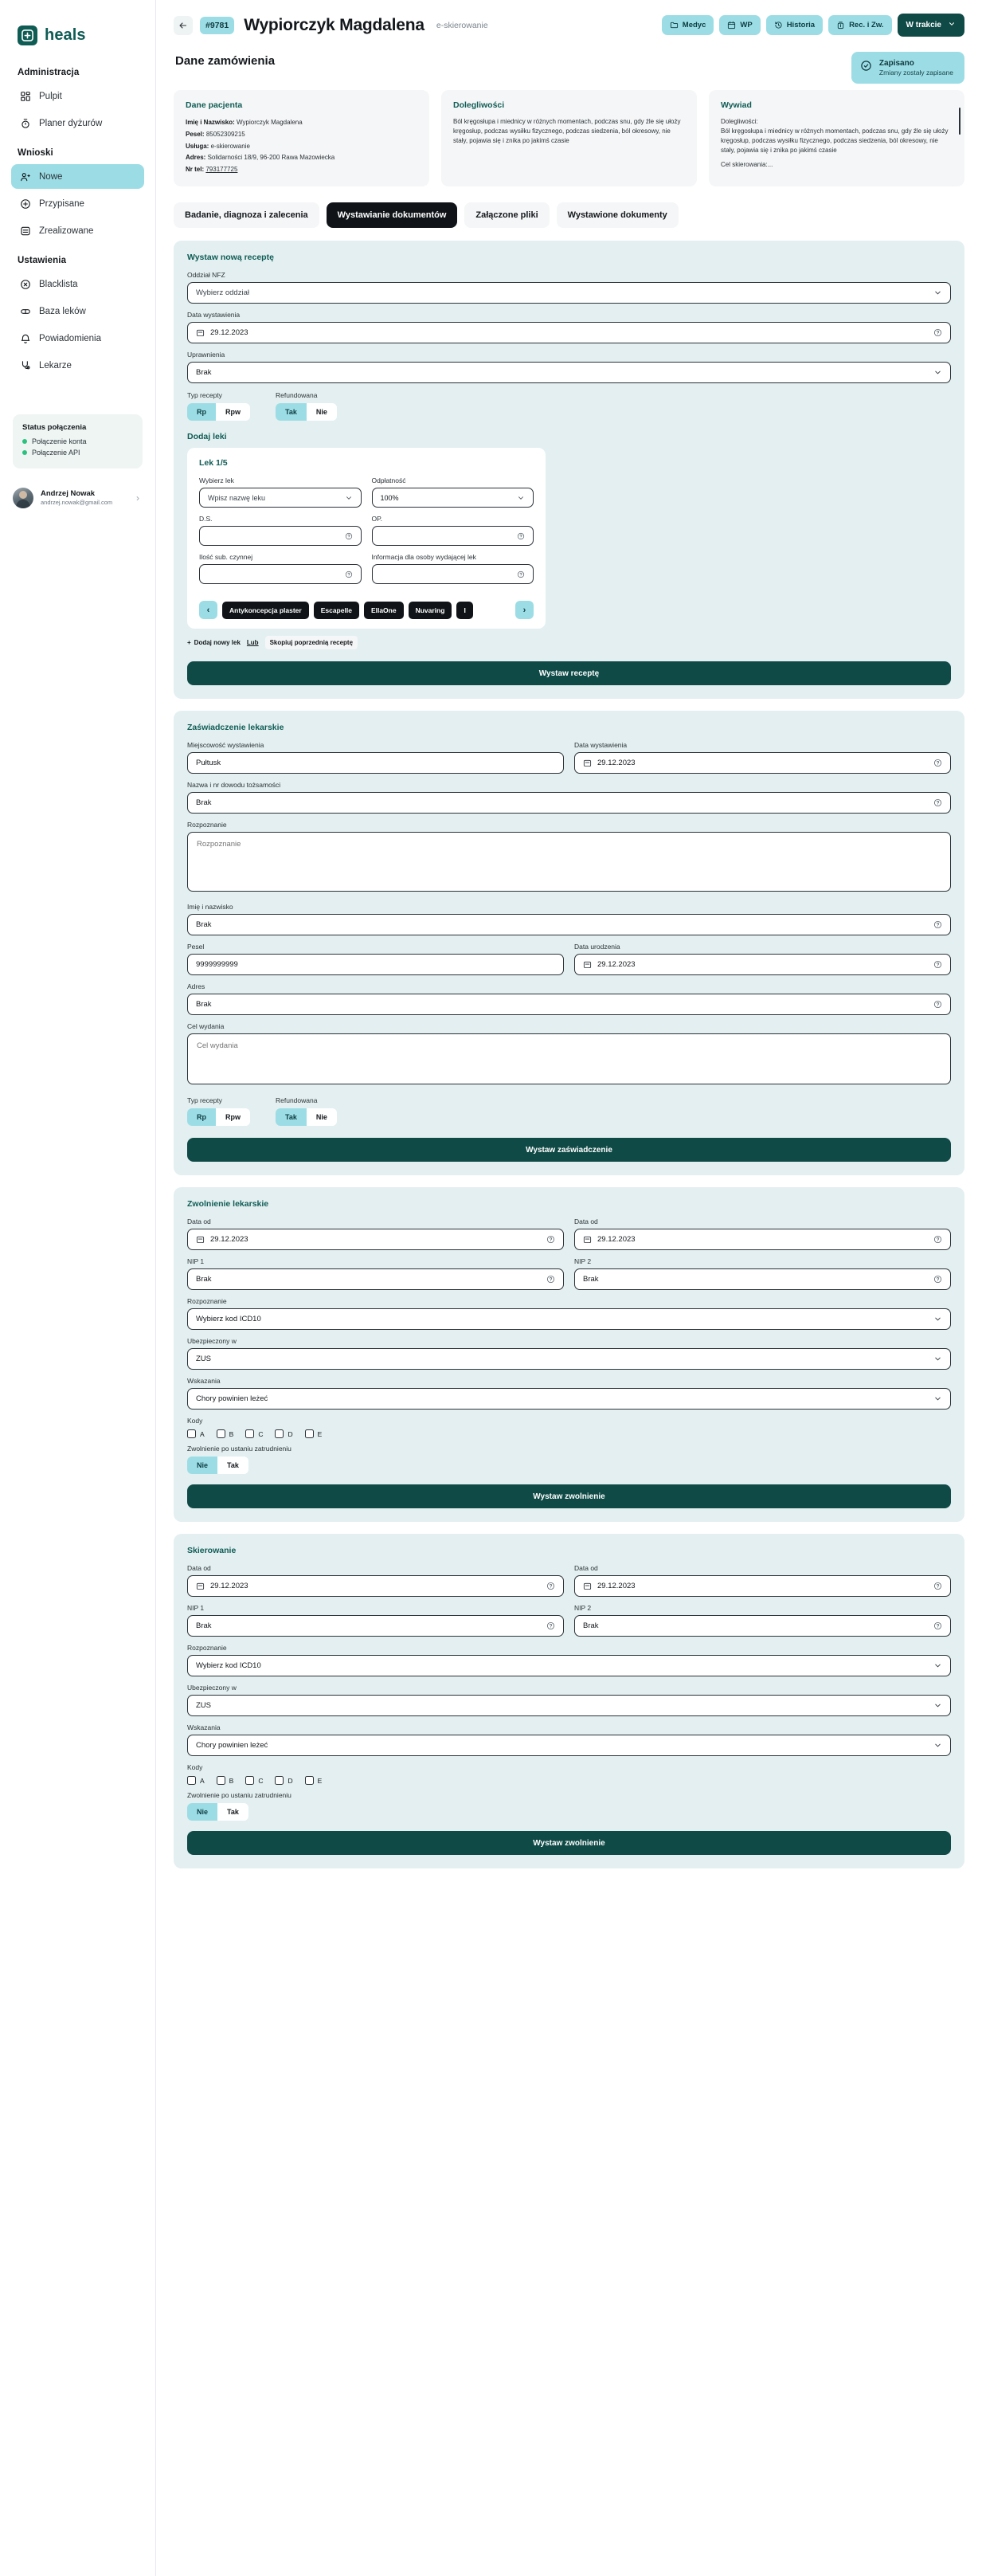 This screenshot has width=982, height=2576. I want to click on purpose-textarea, so click(569, 1059).